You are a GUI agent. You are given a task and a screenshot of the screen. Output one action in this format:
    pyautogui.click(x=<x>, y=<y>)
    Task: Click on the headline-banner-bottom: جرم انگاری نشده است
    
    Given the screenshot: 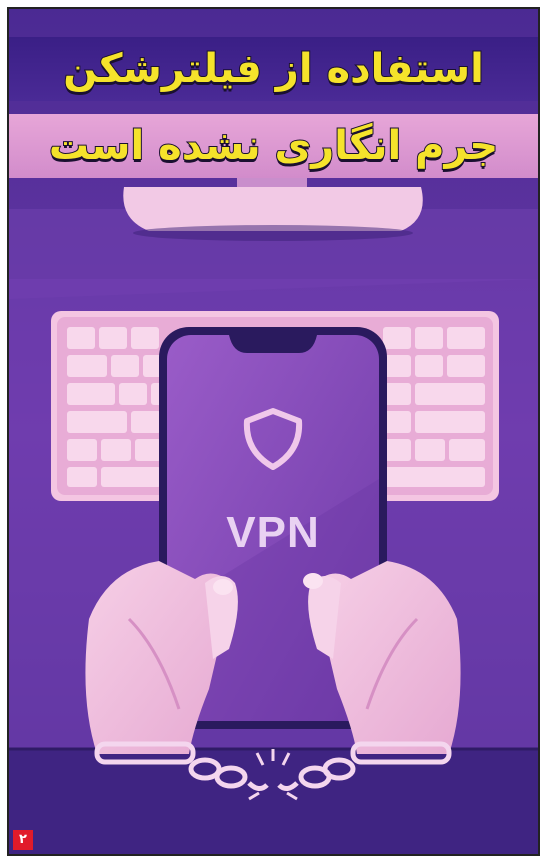 What is the action you would take?
    pyautogui.click(x=273, y=146)
    